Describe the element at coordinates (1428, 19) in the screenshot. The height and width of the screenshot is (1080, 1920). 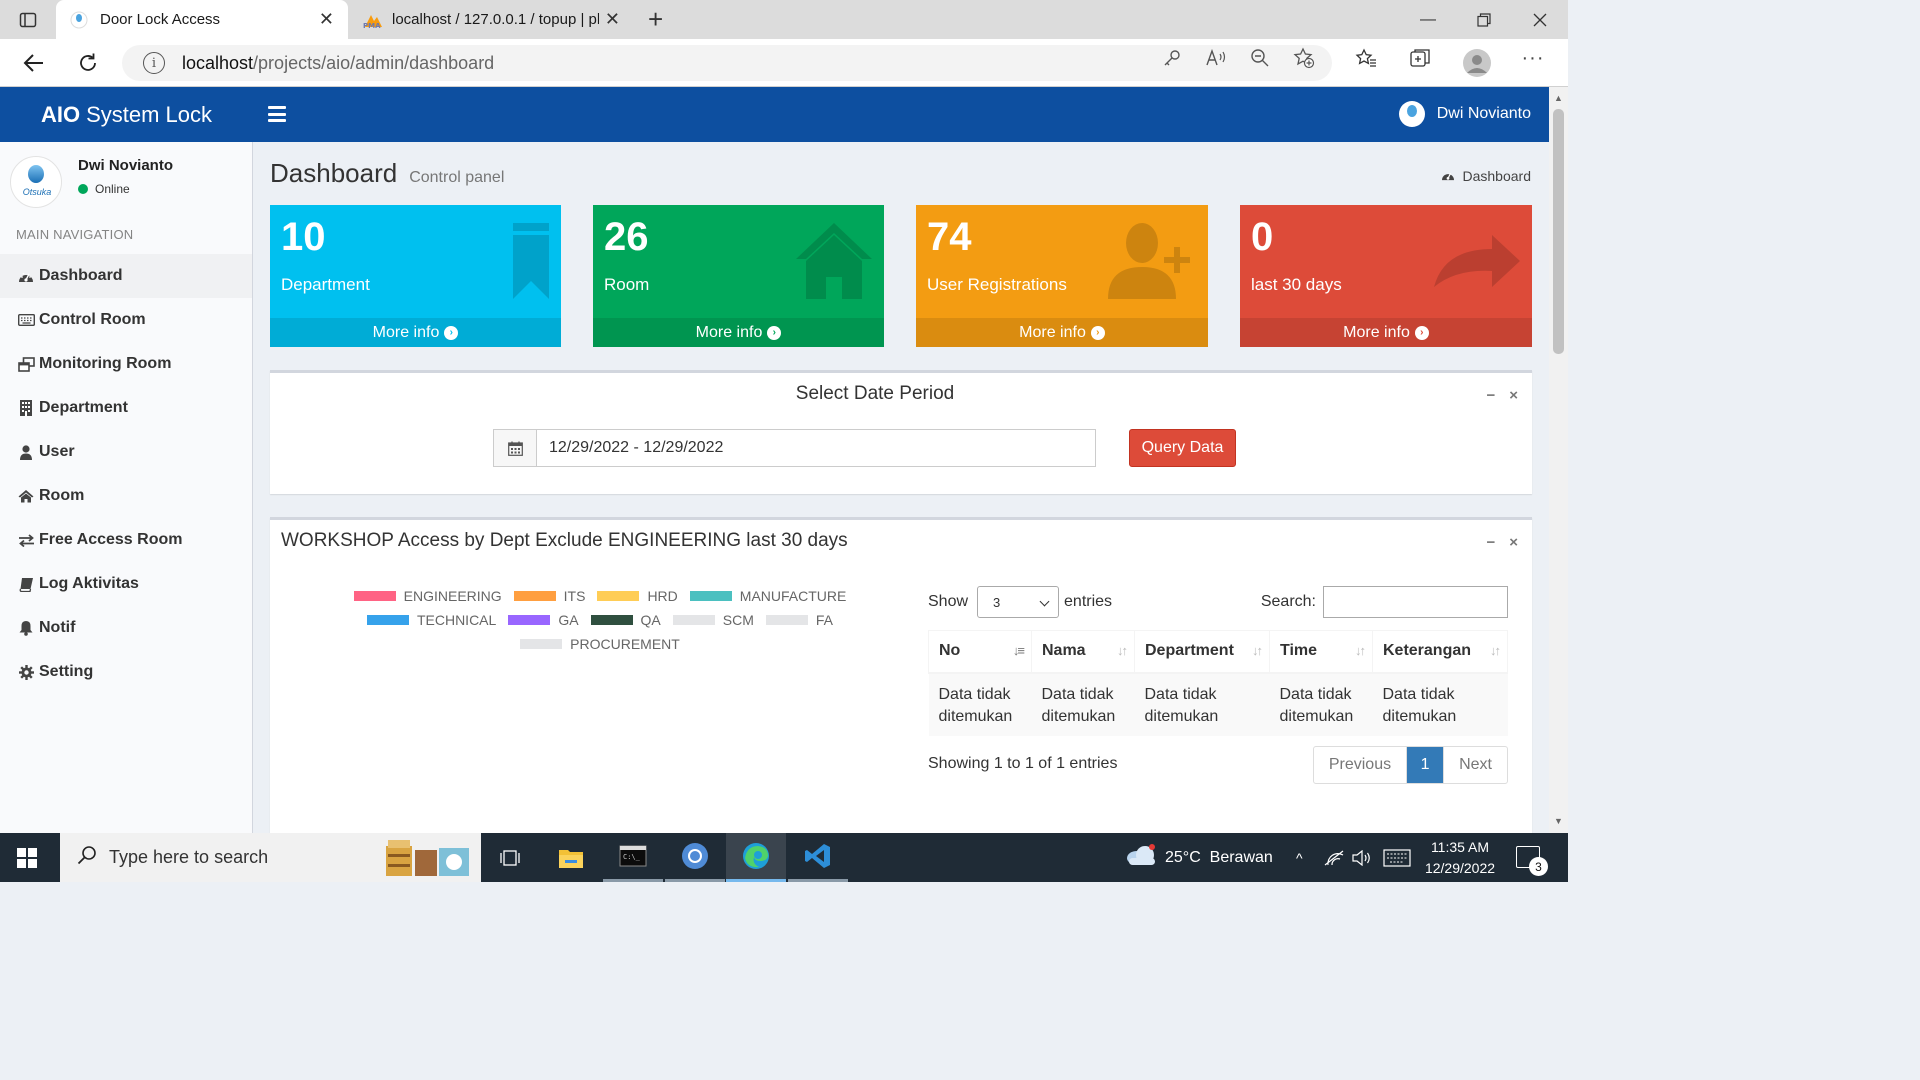
I see `minimize-icon: —` at that location.